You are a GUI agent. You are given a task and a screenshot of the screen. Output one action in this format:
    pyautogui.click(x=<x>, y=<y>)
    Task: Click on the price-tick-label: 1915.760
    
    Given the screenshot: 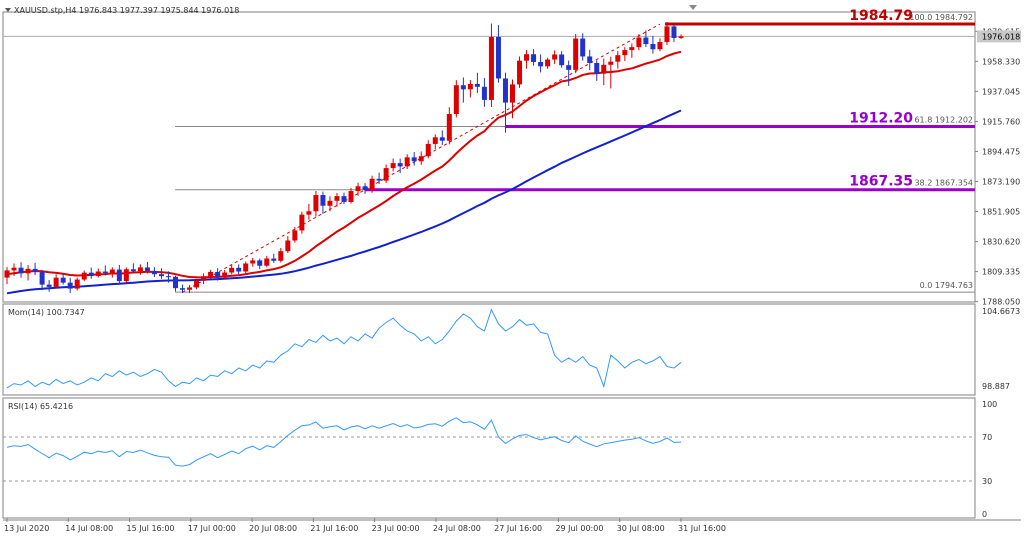 What is the action you would take?
    pyautogui.click(x=1001, y=121)
    